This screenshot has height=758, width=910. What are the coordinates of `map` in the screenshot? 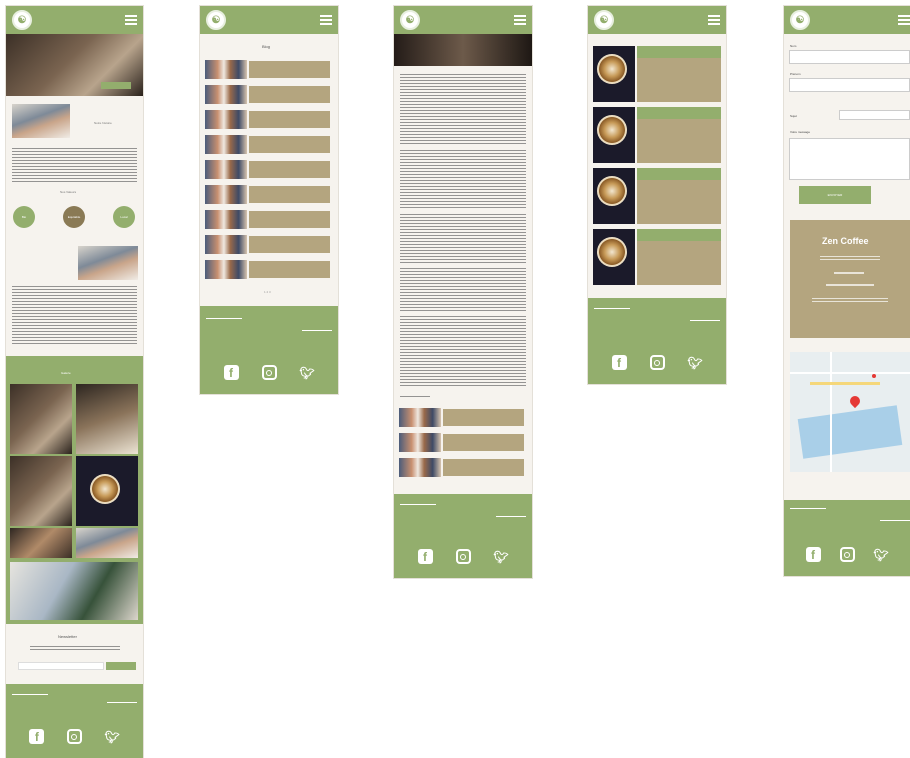 It's located at (850, 412).